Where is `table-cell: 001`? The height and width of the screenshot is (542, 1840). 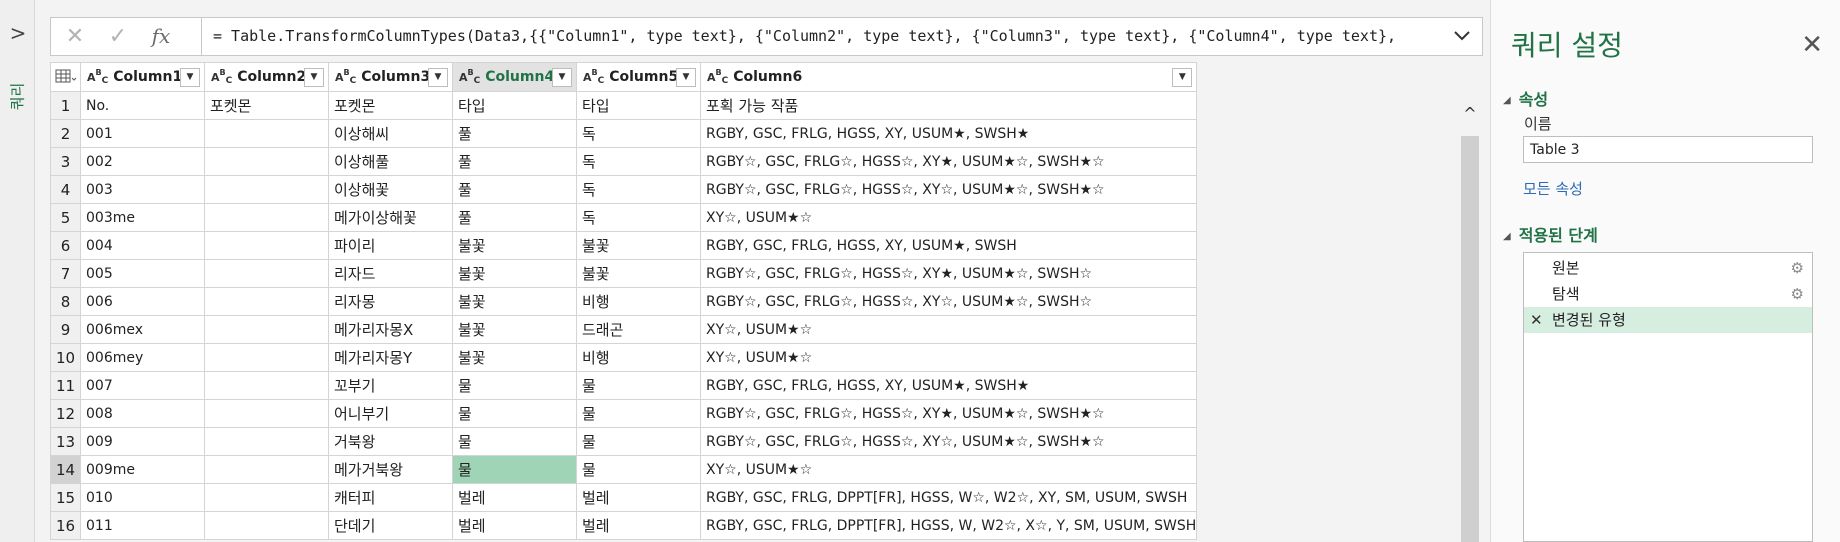 table-cell: 001 is located at coordinates (142, 133).